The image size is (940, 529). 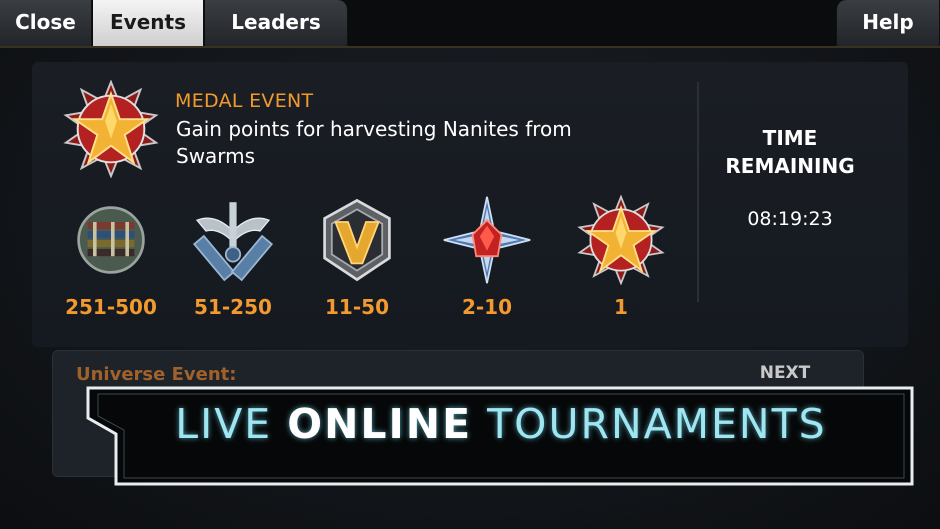 I want to click on chevron-v-medal-icon, so click(x=357, y=240).